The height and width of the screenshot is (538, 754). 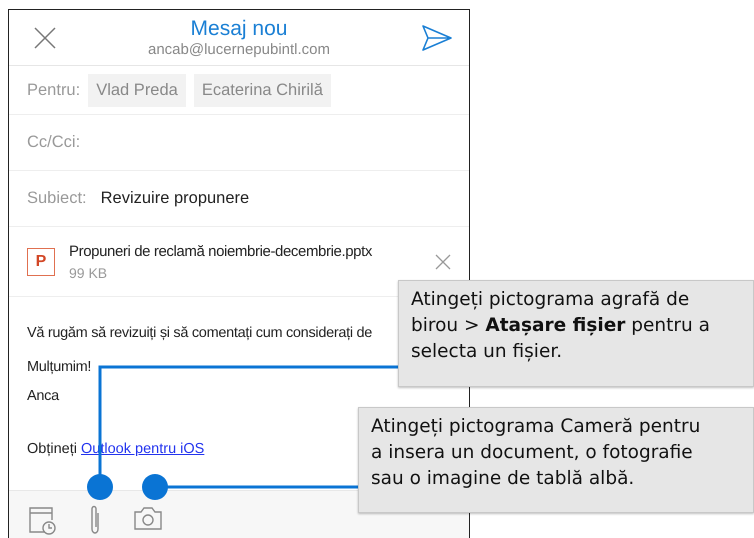 I want to click on attachment-size: 99 KB, so click(x=88, y=272).